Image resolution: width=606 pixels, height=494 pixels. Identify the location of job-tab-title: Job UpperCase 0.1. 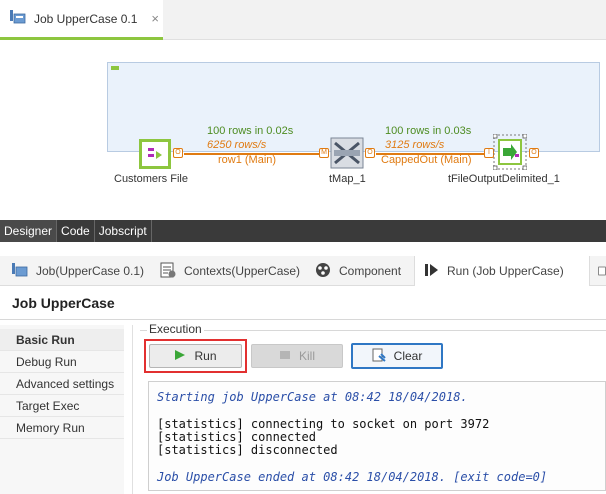
(86, 18).